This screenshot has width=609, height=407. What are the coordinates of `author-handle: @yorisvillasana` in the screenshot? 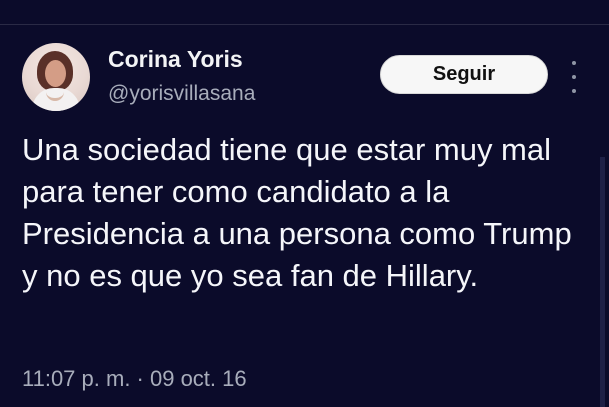 It's located at (181, 94).